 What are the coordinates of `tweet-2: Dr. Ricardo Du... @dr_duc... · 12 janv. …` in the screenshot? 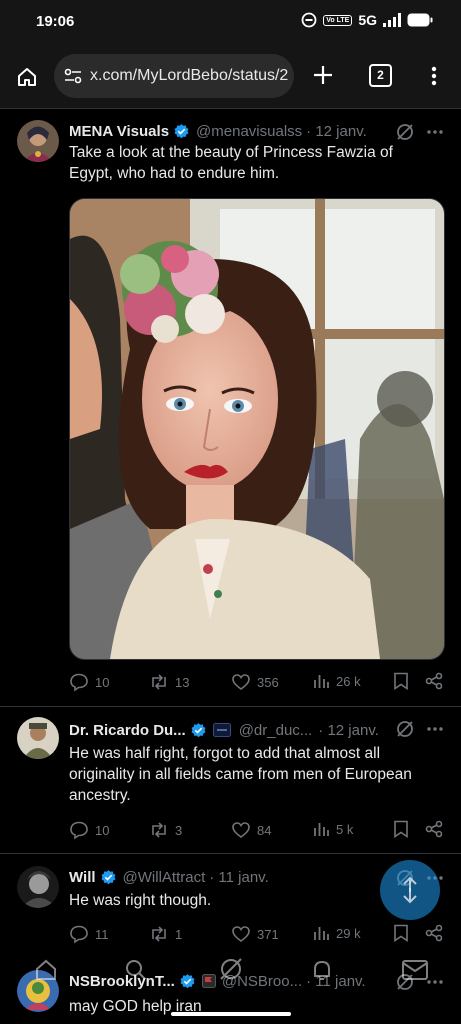 It's located at (230, 780).